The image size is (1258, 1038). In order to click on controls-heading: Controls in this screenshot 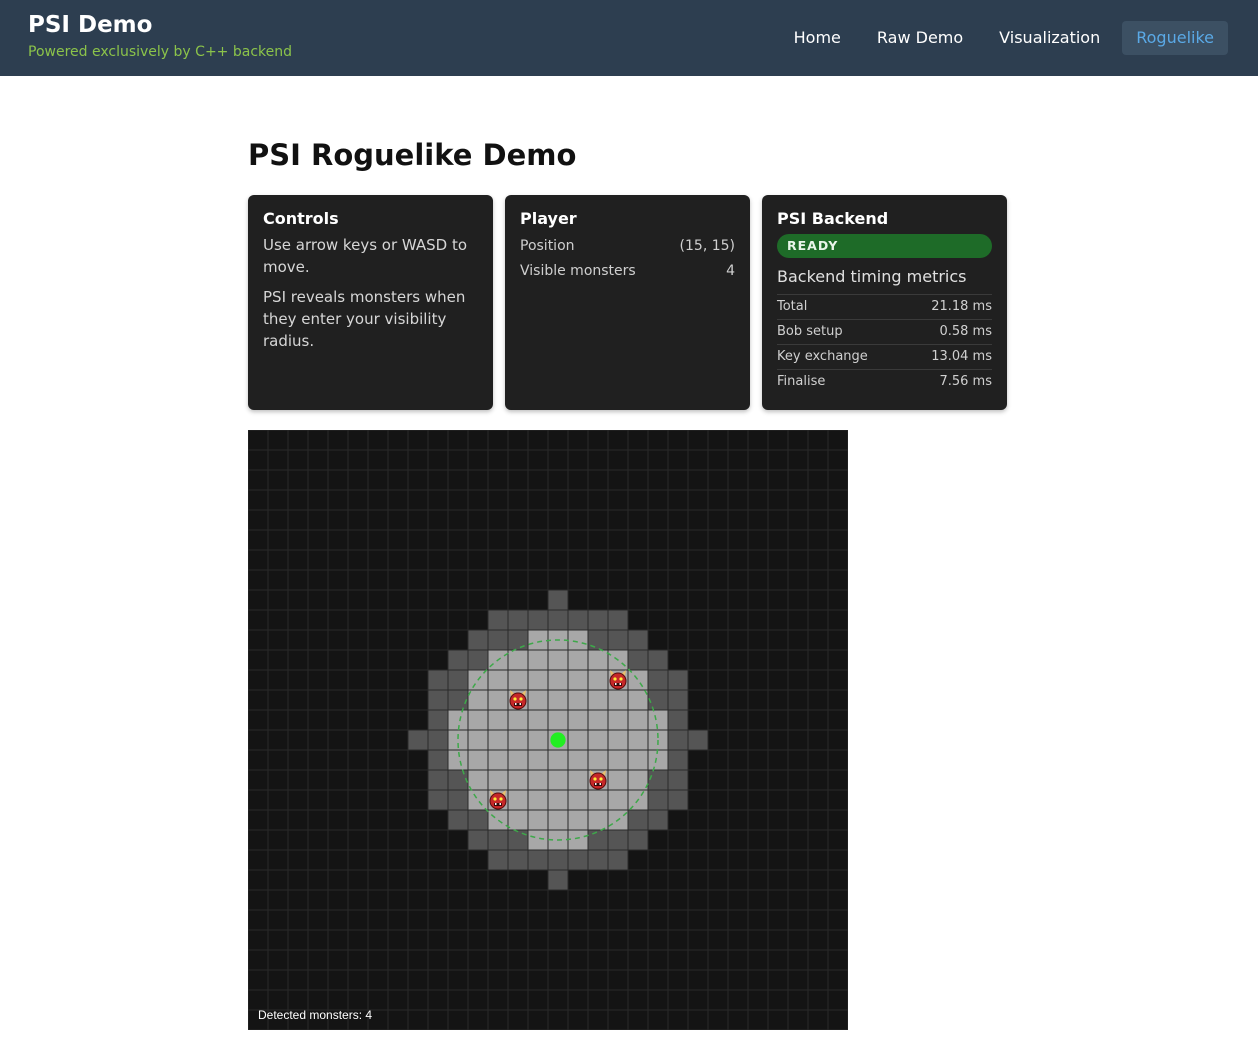, I will do `click(301, 218)`.